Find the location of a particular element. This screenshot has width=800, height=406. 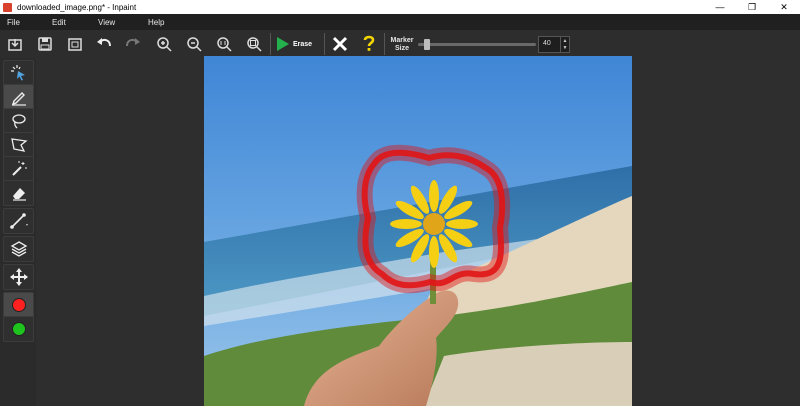

menu-help: Help is located at coordinates (156, 22).